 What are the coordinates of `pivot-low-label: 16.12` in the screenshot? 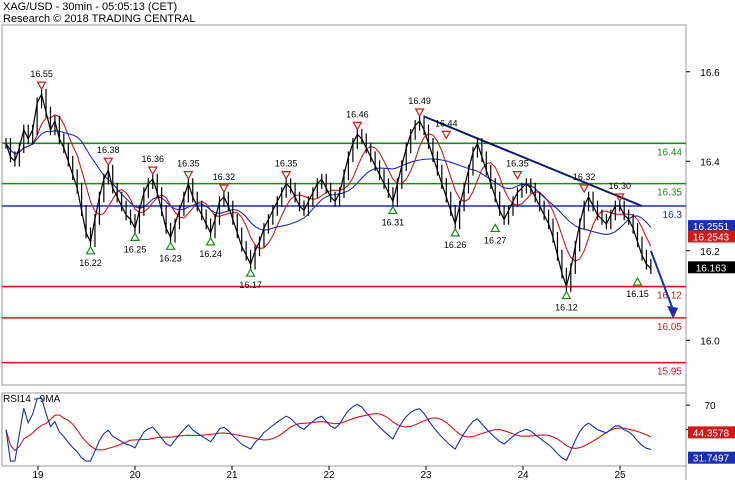 It's located at (566, 308).